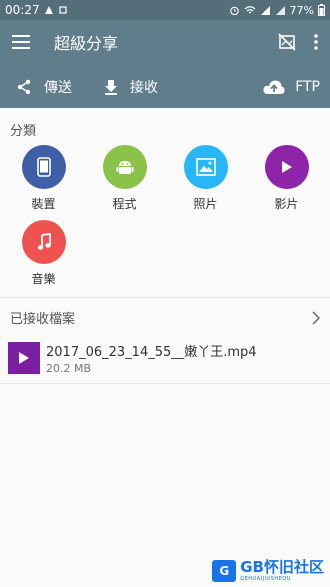 This screenshot has height=587, width=330. I want to click on battery-percent: 77%, so click(301, 10).